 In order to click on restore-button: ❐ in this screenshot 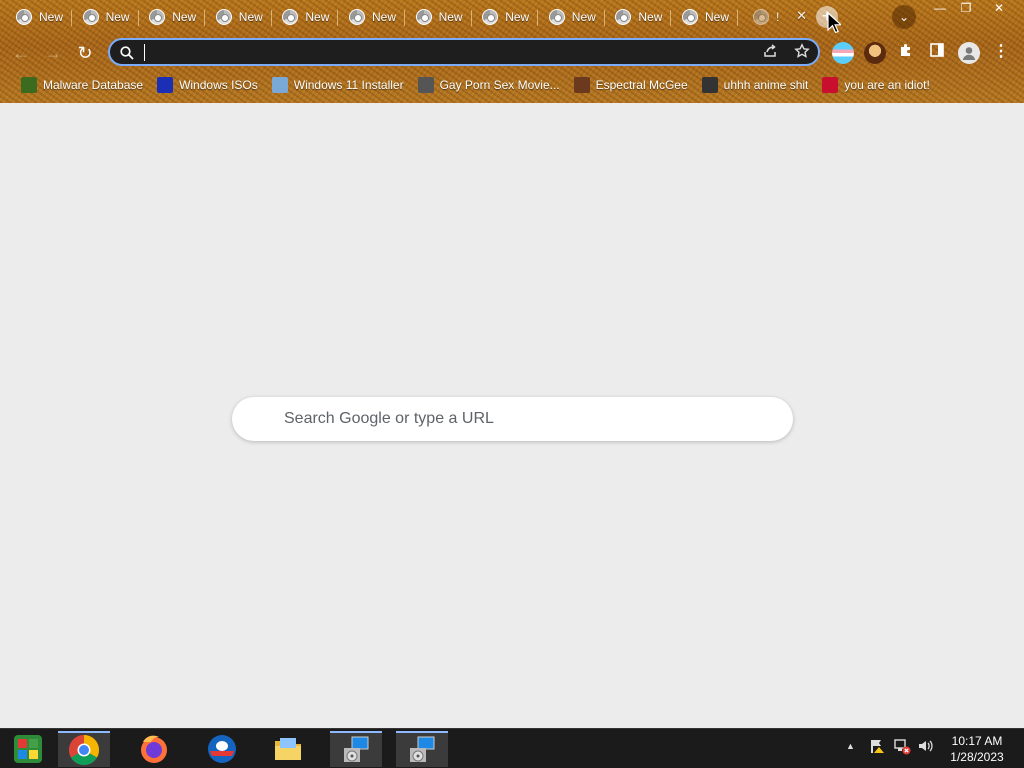, I will do `click(966, 9)`.